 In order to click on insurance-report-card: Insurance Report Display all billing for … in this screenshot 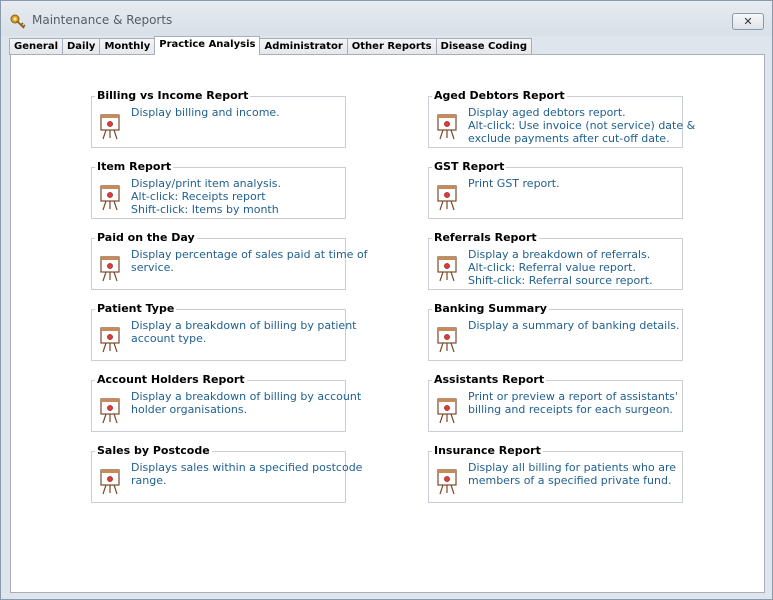, I will do `click(555, 473)`.